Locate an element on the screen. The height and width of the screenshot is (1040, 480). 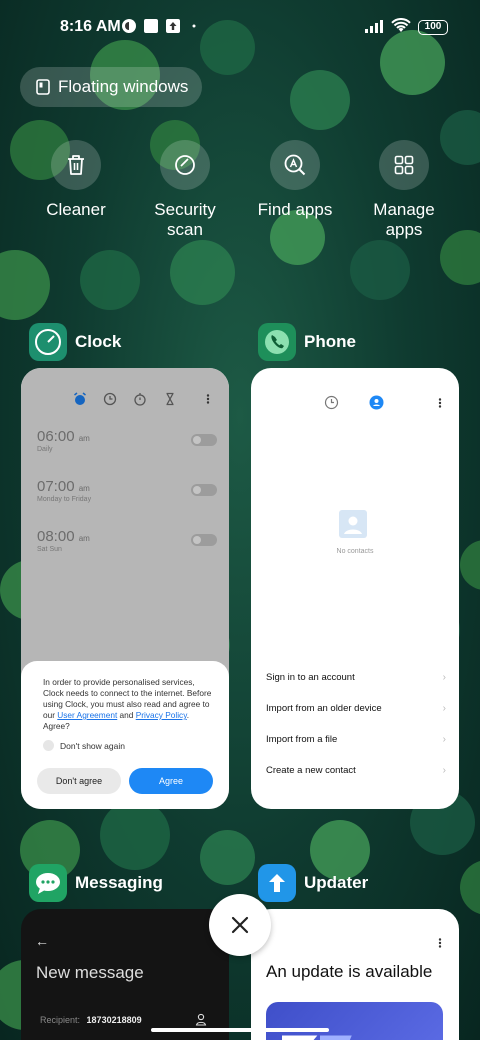
app-notification-icon is located at coordinates (129, 26).